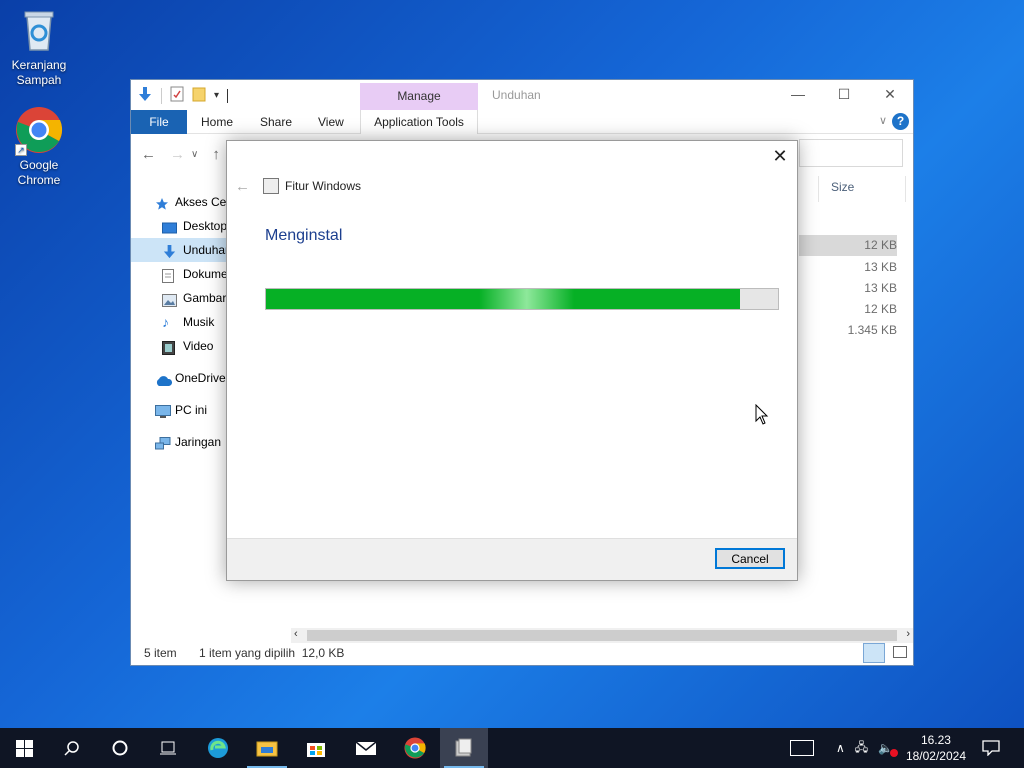 The height and width of the screenshot is (768, 1024). Describe the element at coordinates (905, 189) in the screenshot. I see `column-header-divider` at that location.